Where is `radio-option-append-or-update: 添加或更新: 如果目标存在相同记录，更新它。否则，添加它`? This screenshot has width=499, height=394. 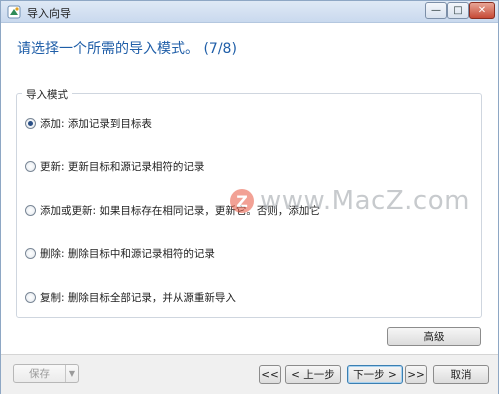
radio-option-append-or-update: 添加或更新: 如果目标存在相同记录，更新它。否则，添加它 is located at coordinates (172, 210).